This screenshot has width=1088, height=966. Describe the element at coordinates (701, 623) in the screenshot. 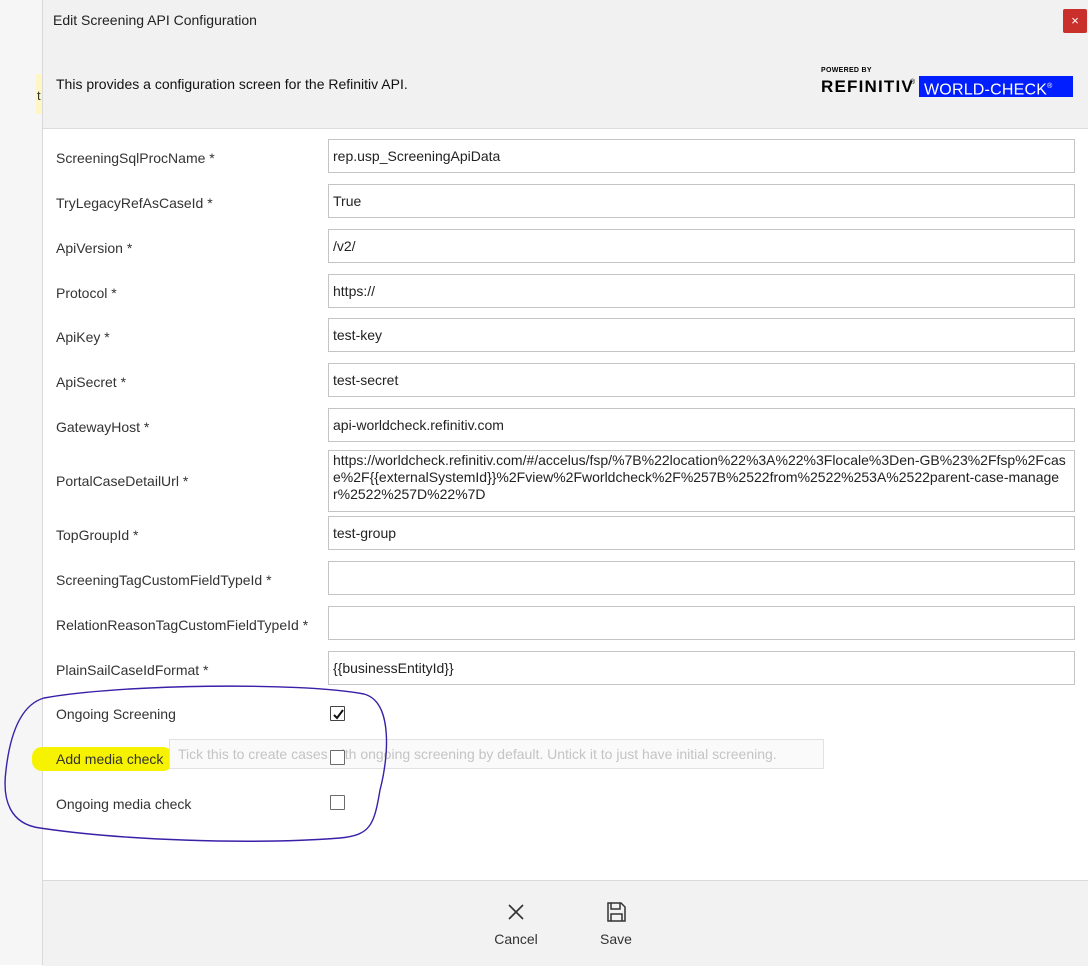

I see `relation-reason-tag-input` at that location.